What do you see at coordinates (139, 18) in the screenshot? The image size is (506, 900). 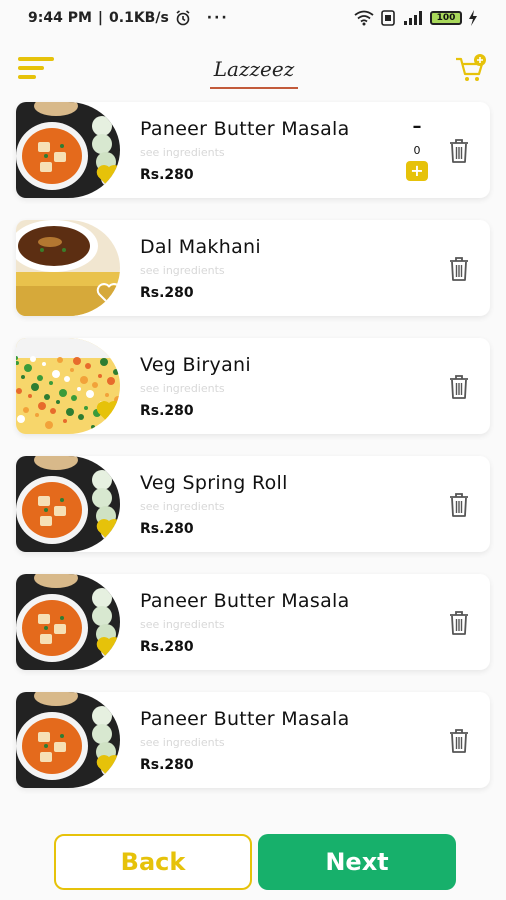 I see `status-speed: 0.1KB/s` at bounding box center [139, 18].